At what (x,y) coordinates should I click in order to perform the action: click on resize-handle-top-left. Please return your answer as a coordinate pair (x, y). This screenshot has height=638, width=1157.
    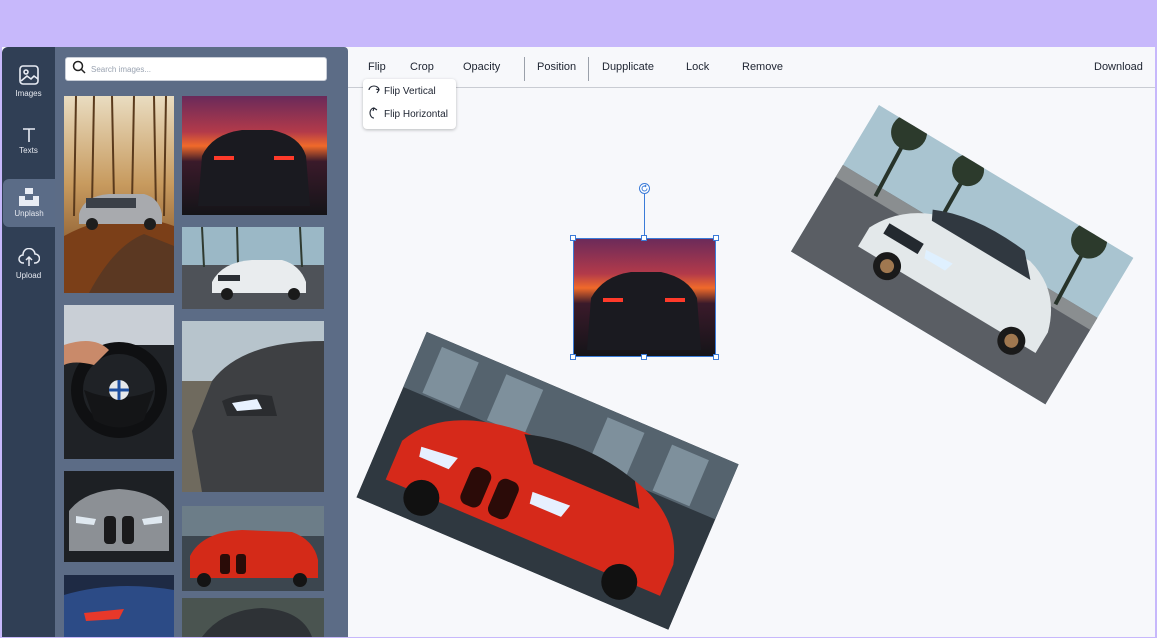
    Looking at the image, I should click on (573, 238).